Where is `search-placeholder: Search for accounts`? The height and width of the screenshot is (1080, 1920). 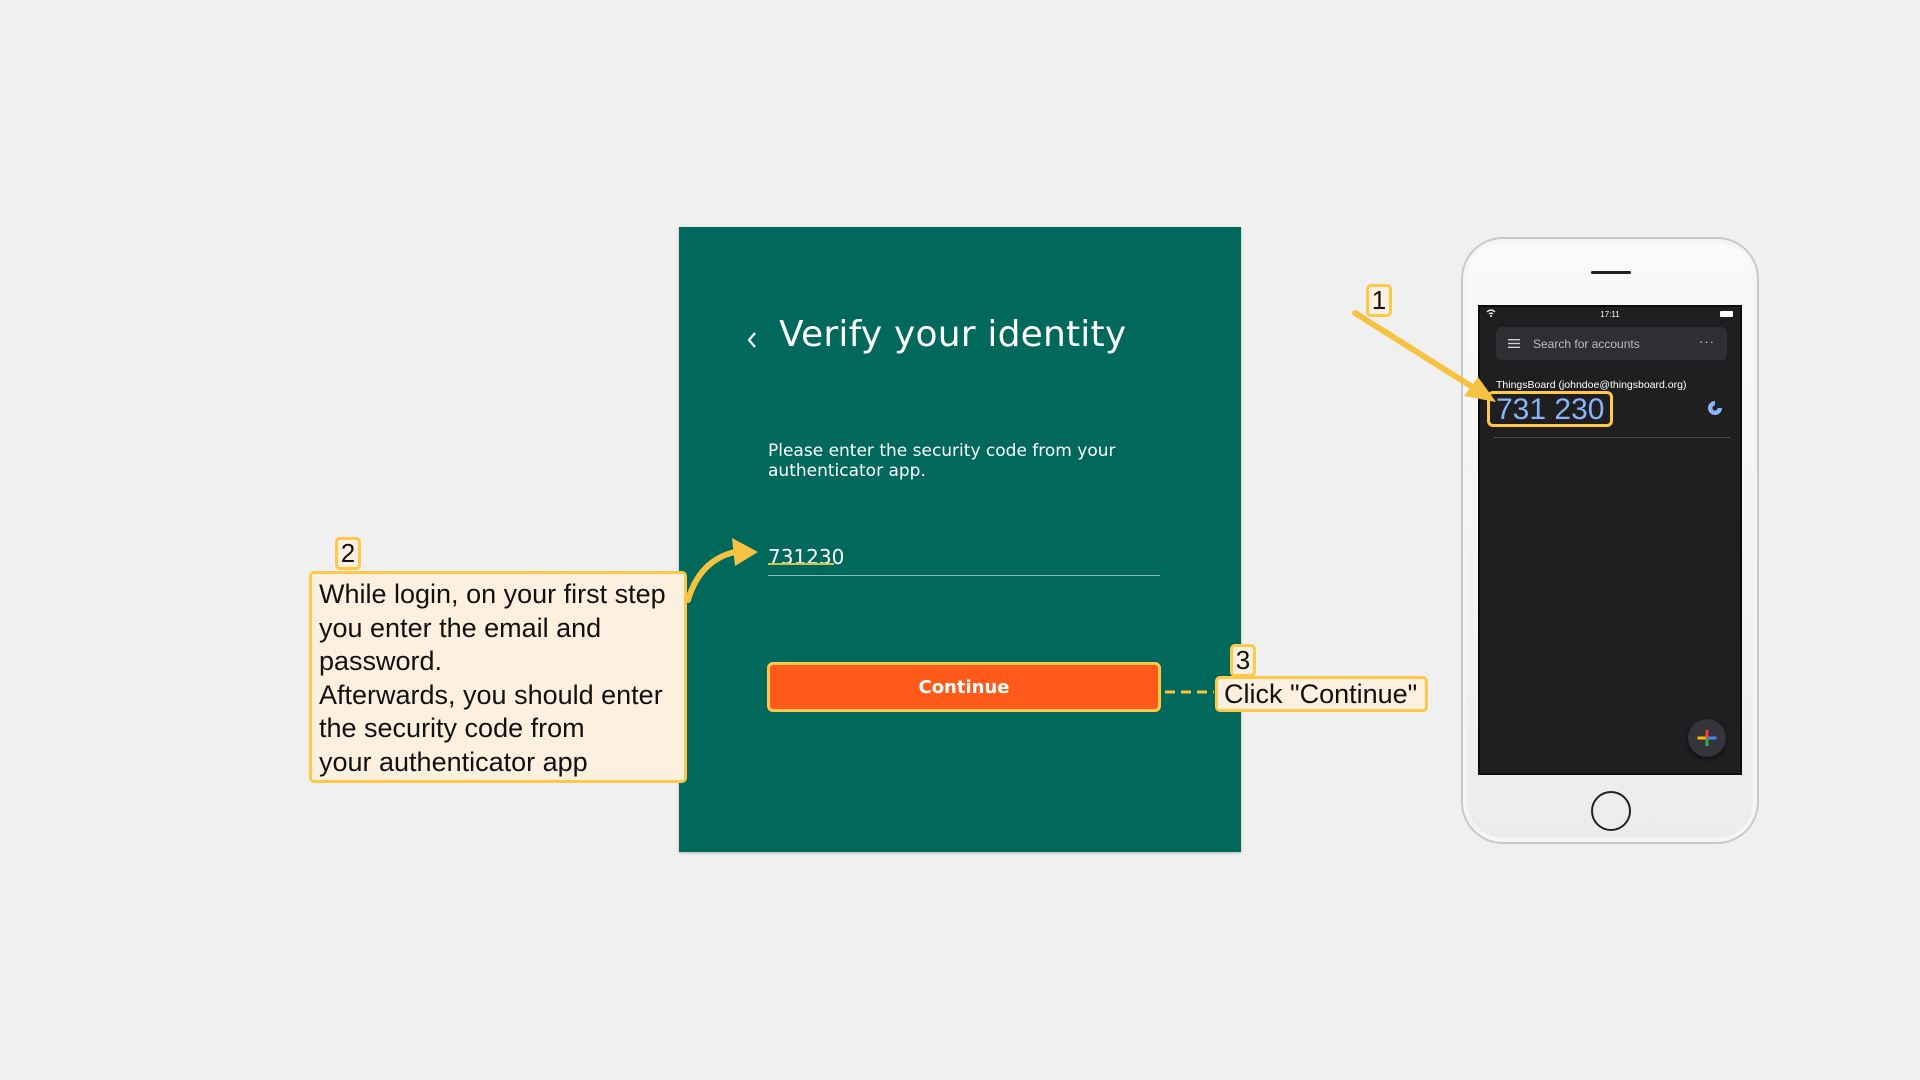
search-placeholder: Search for accounts is located at coordinates (1586, 344).